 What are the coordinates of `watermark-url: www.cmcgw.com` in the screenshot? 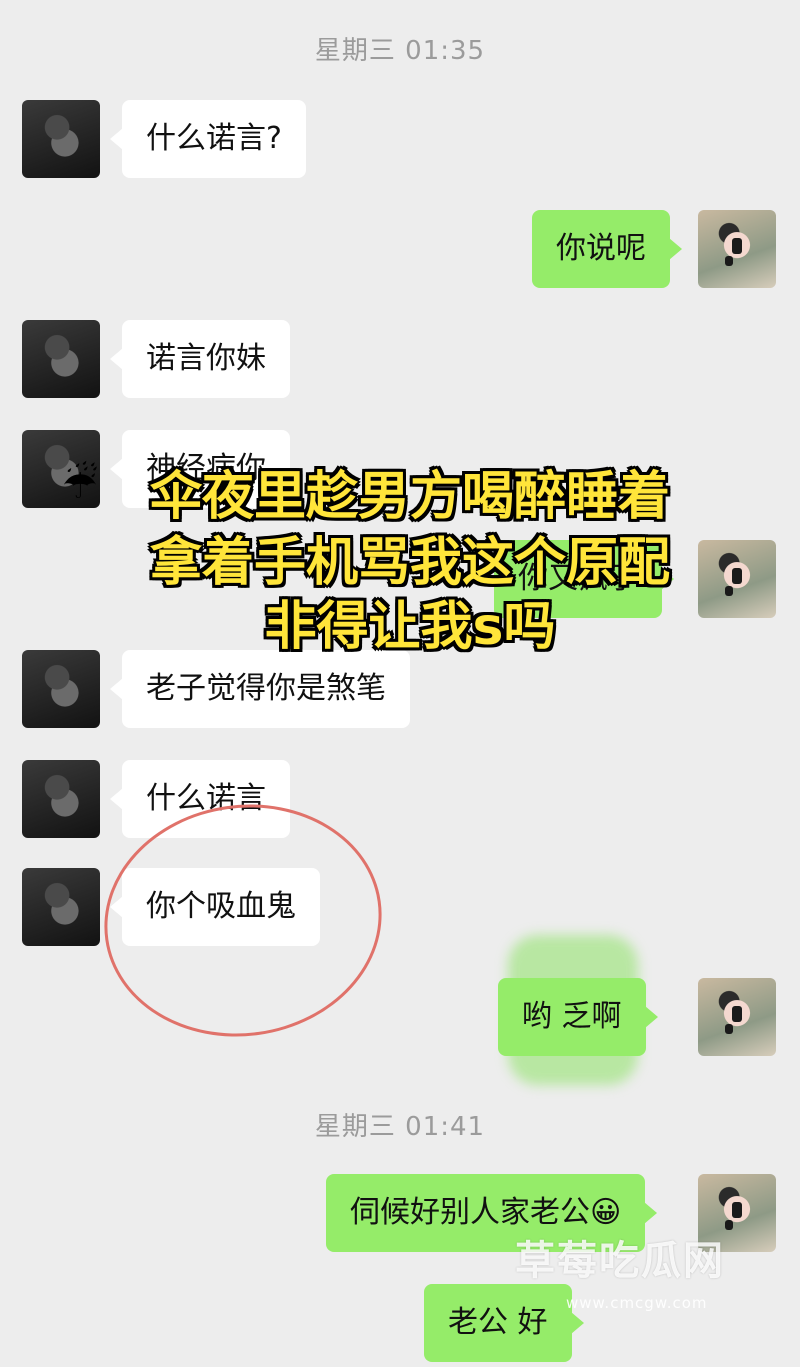 It's located at (637, 1303).